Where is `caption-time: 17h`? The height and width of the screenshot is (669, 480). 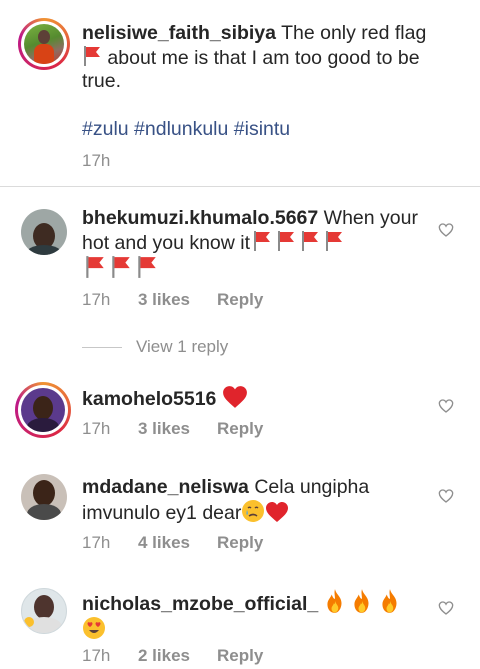 caption-time: 17h is located at coordinates (96, 160).